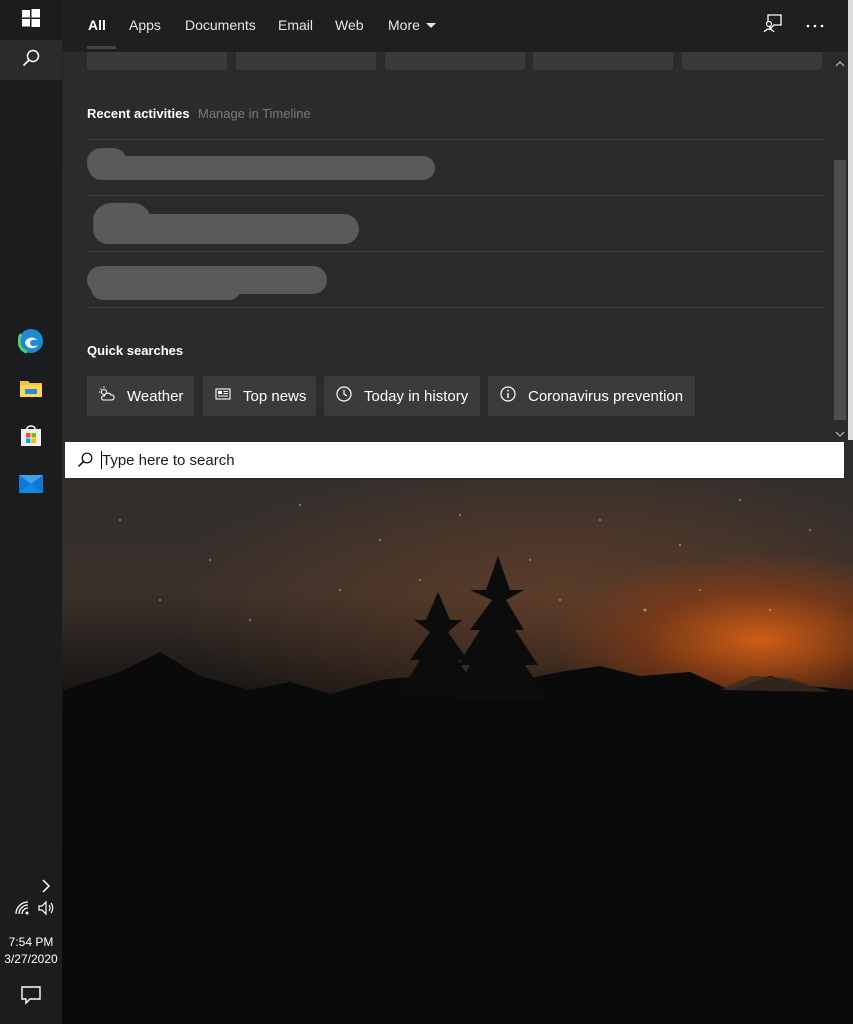  Describe the element at coordinates (840, 431) in the screenshot. I see `chevron-down-icon` at that location.